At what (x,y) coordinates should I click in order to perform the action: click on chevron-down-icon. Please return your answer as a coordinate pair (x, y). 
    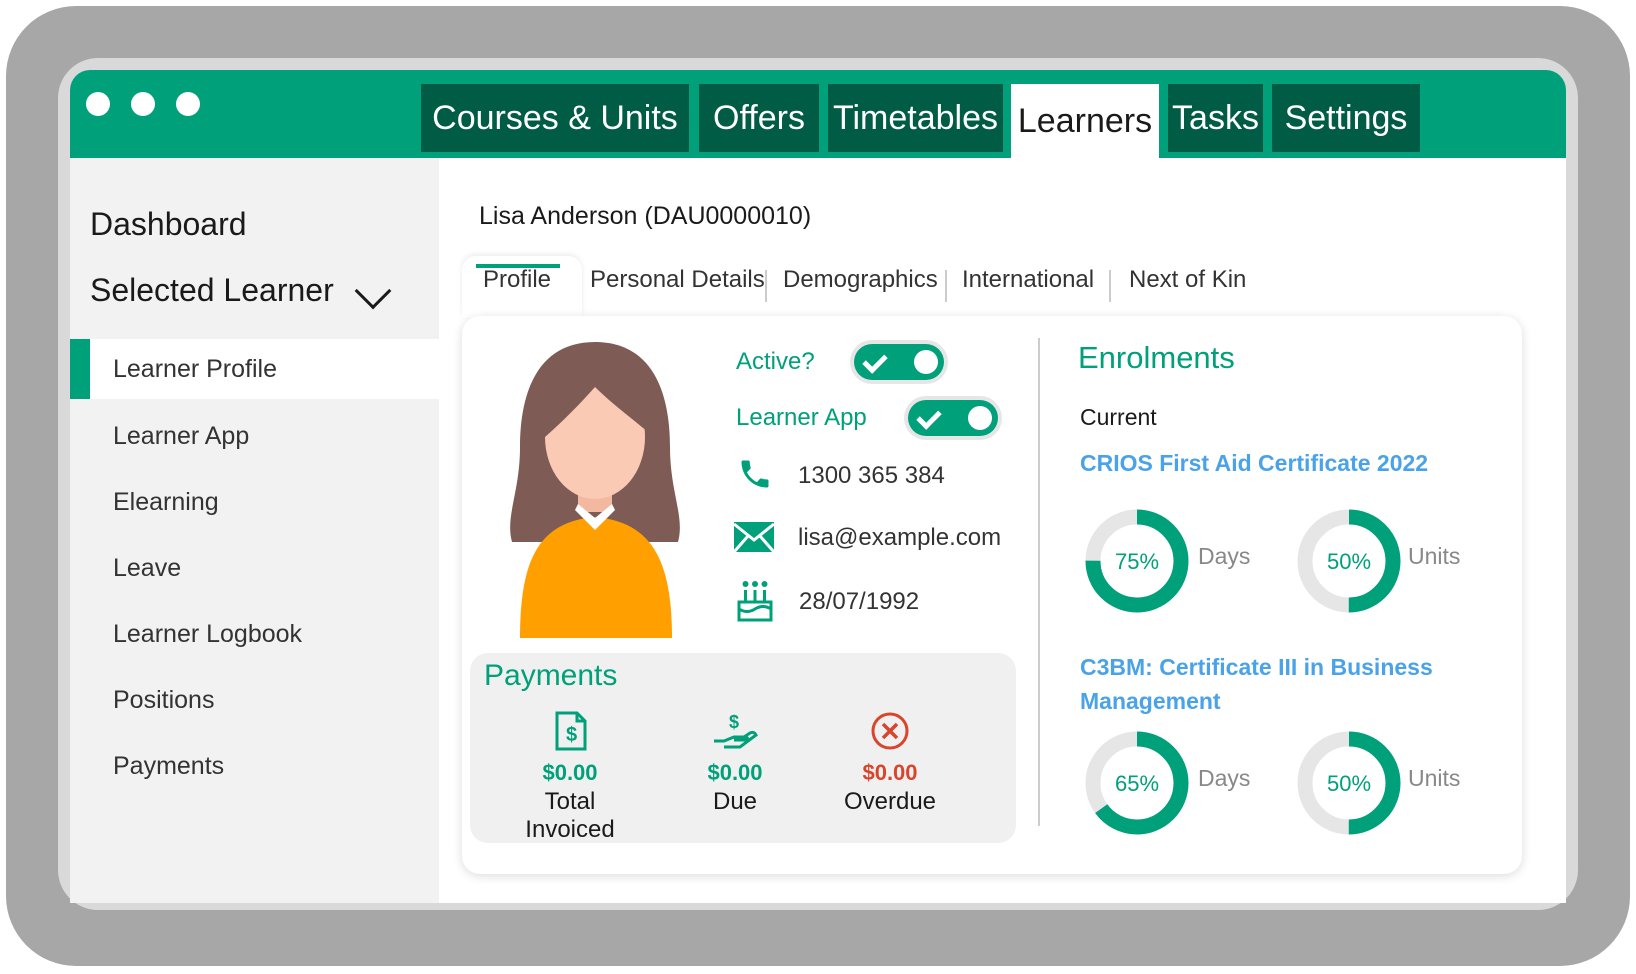
    Looking at the image, I should click on (373, 291).